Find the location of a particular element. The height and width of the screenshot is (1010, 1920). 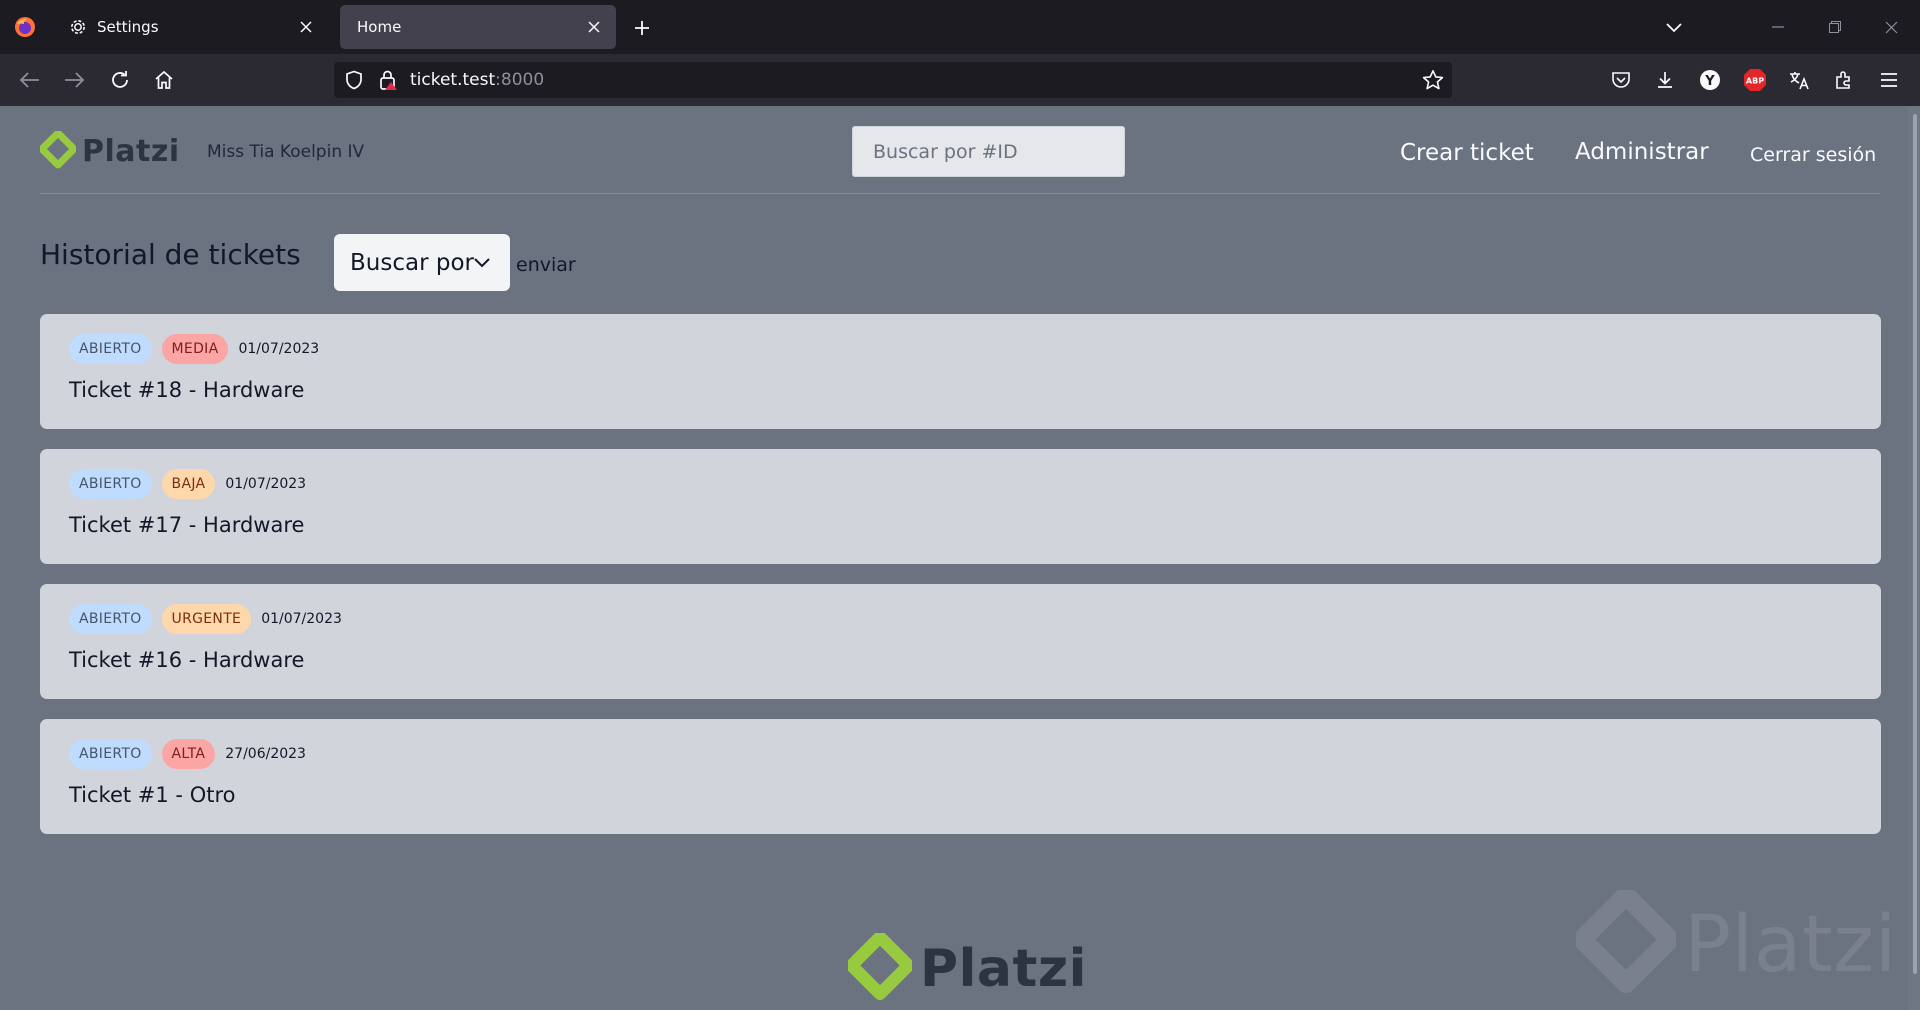

shield-icon is located at coordinates (354, 80).